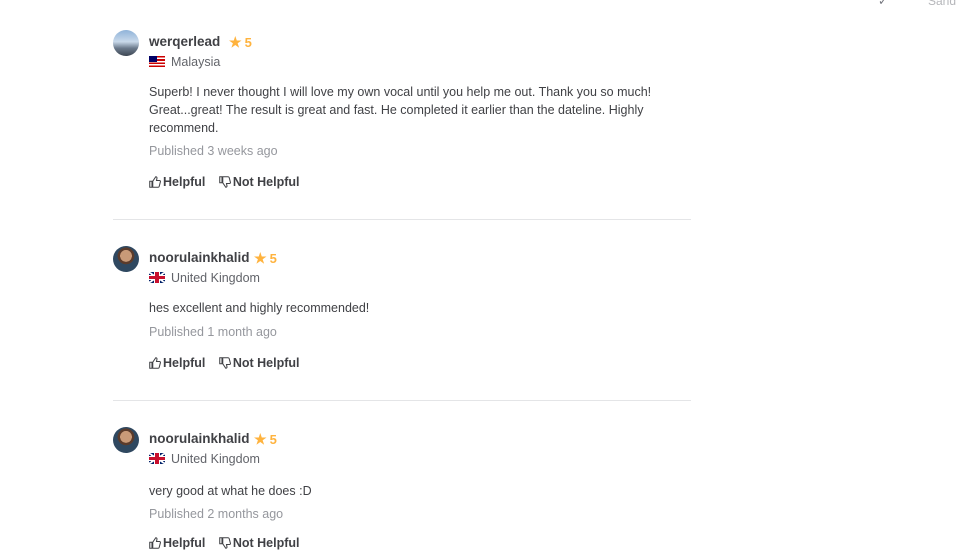 The image size is (960, 550). Describe the element at coordinates (213, 151) in the screenshot. I see `published-date: Published 3 weeks ago` at that location.